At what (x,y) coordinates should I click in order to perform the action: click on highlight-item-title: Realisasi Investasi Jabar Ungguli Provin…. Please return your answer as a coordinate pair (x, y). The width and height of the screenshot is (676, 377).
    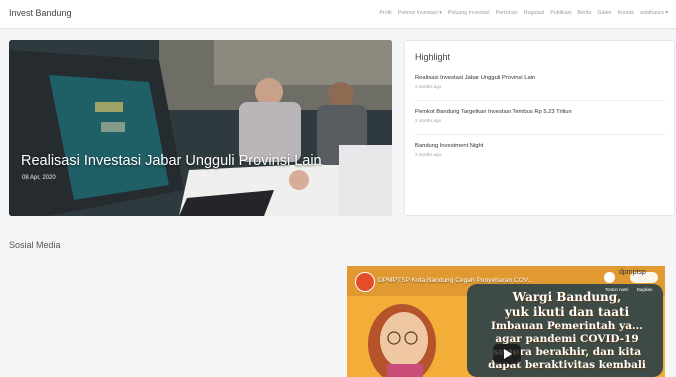
    Looking at the image, I should click on (540, 78).